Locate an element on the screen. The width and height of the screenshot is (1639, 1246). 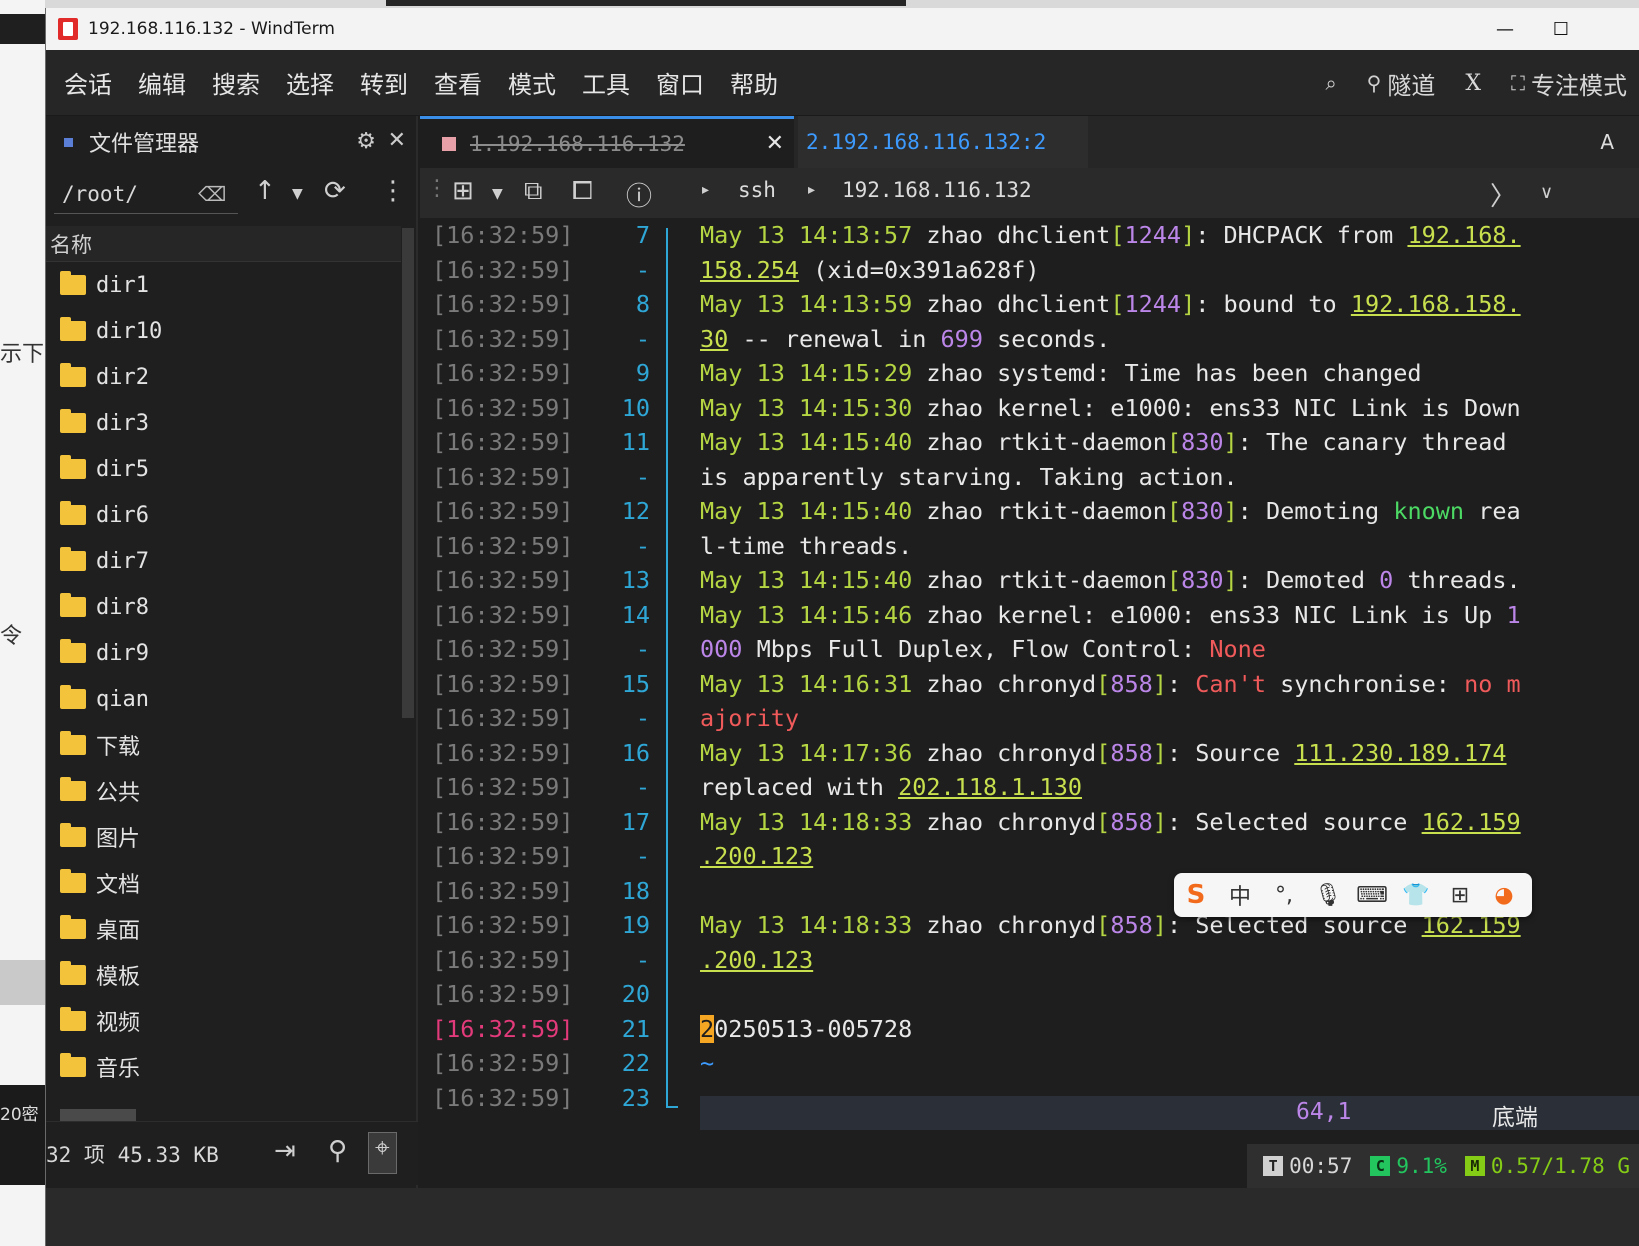
refresh-icon: ⟳ is located at coordinates (335, 191).